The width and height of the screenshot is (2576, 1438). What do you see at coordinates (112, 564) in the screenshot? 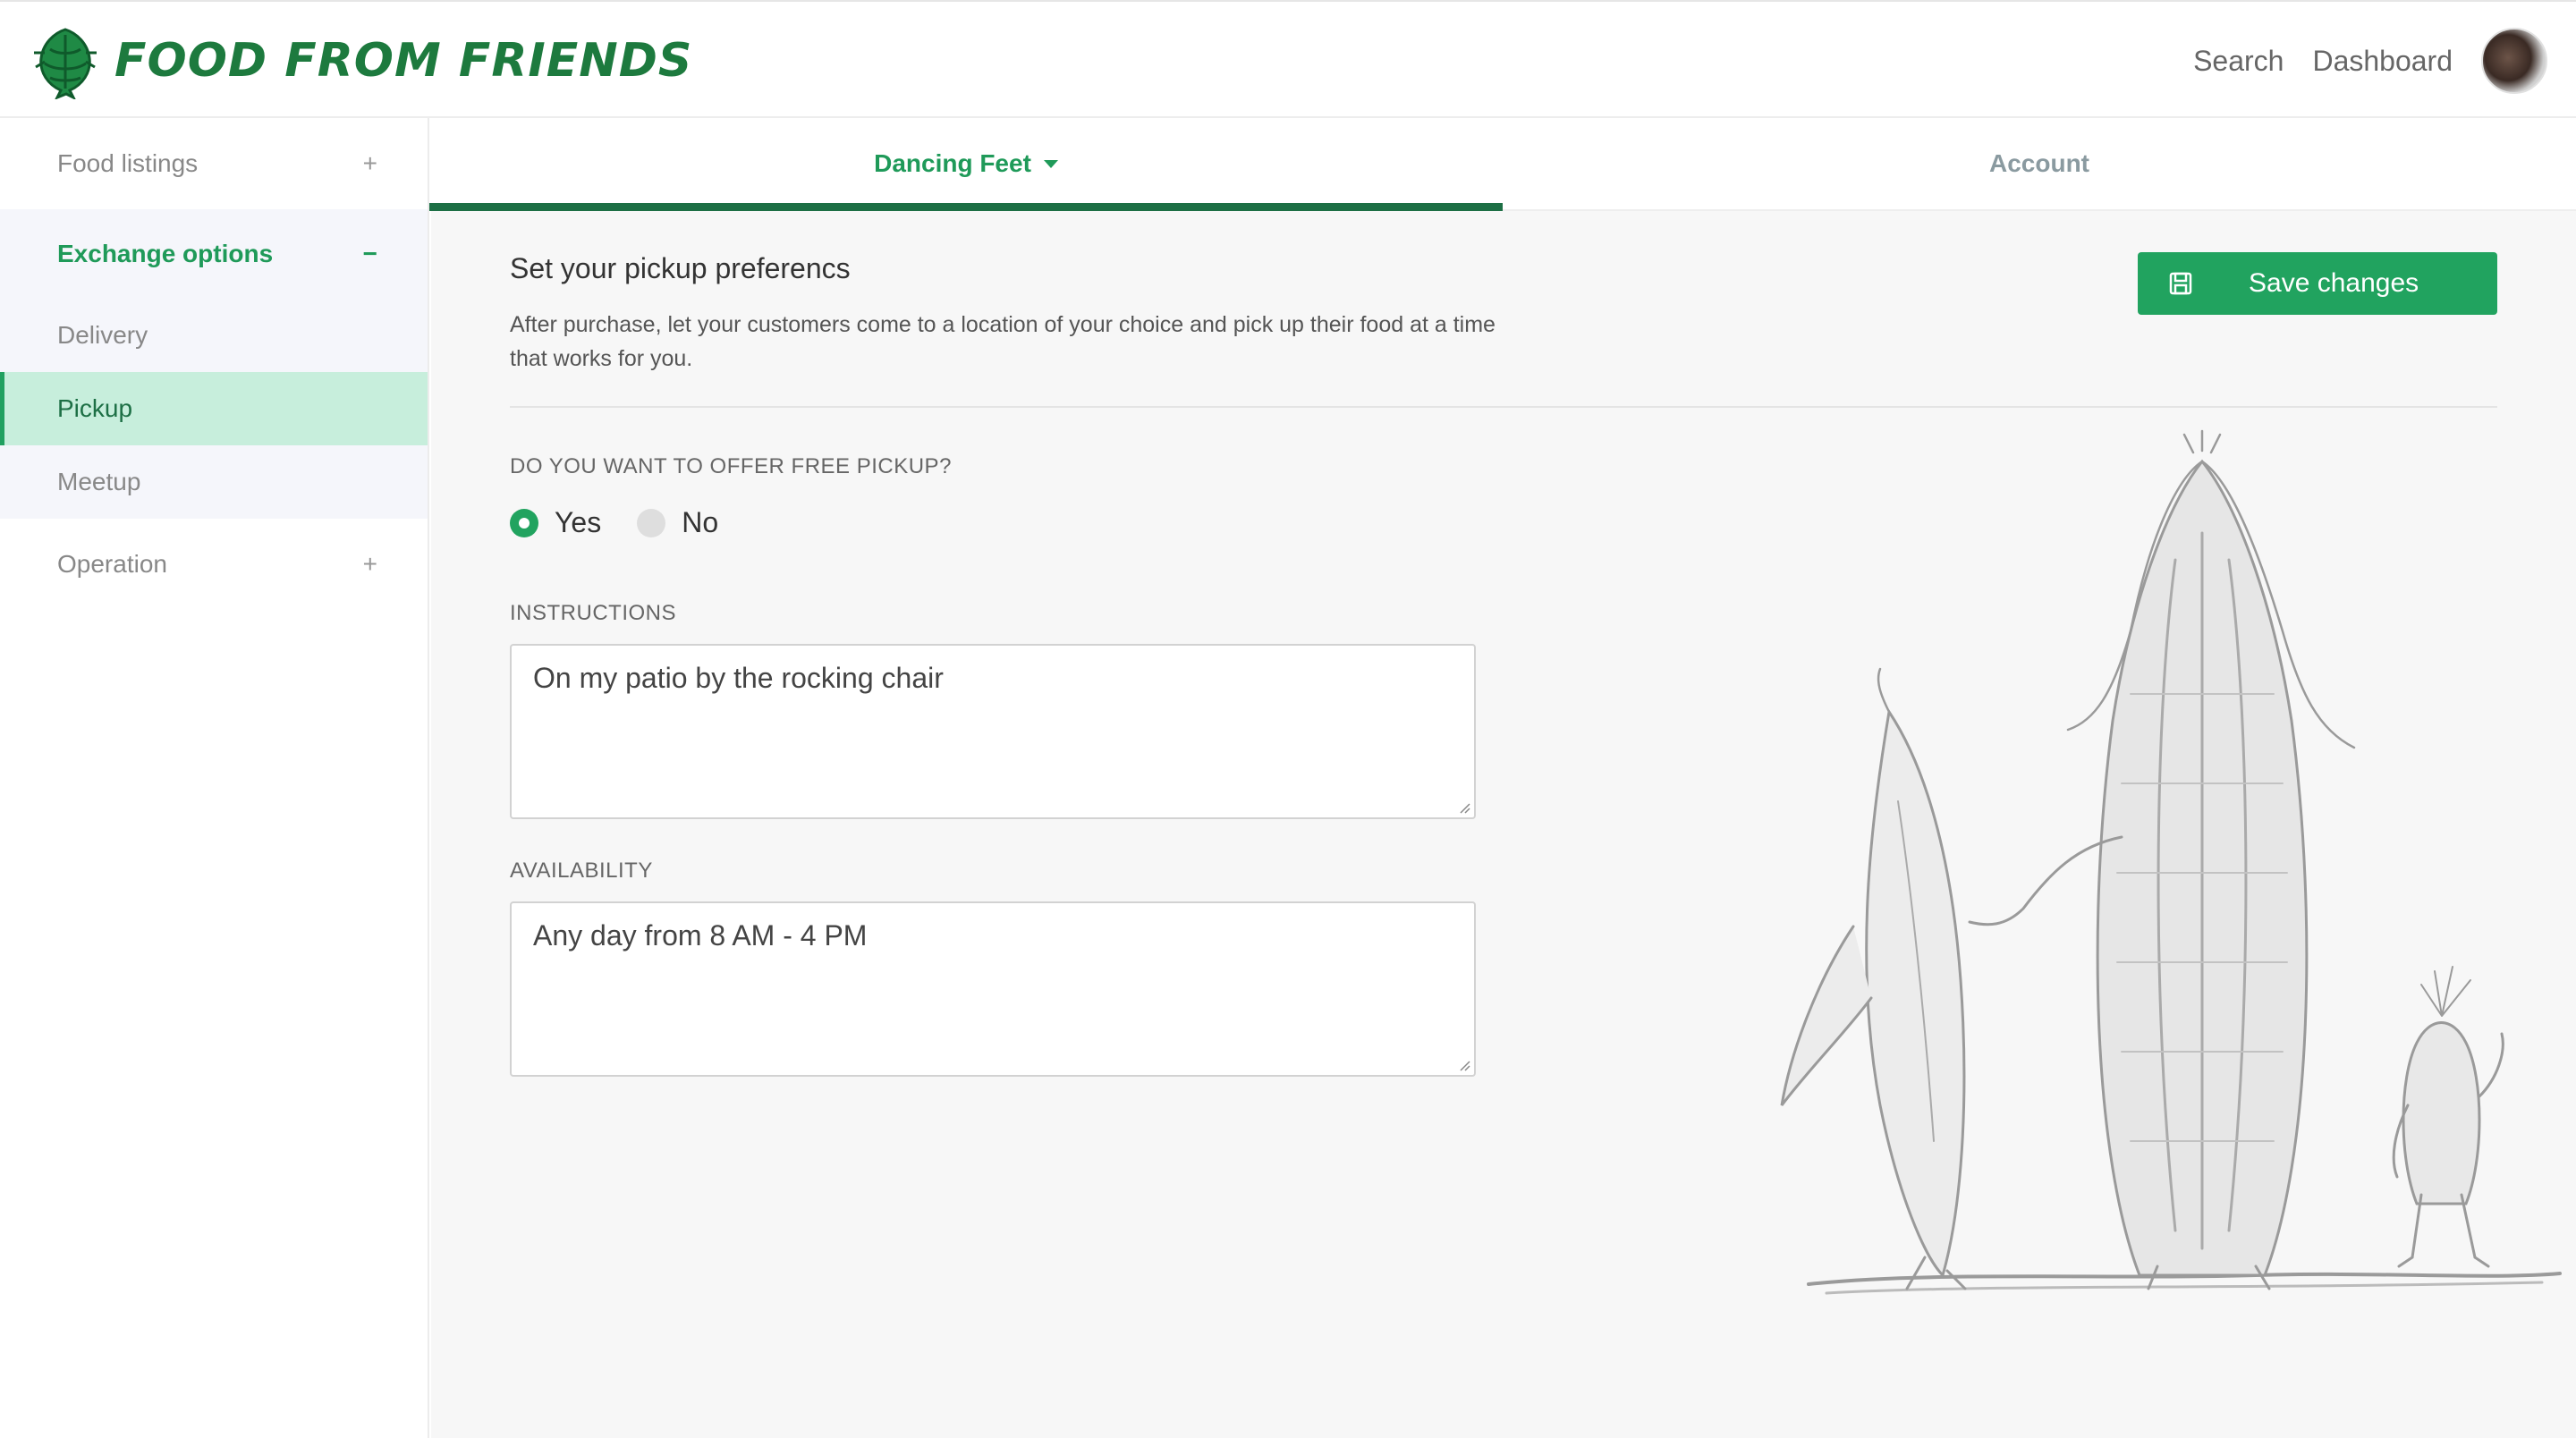
I see `sidebar-item-label: Operation` at bounding box center [112, 564].